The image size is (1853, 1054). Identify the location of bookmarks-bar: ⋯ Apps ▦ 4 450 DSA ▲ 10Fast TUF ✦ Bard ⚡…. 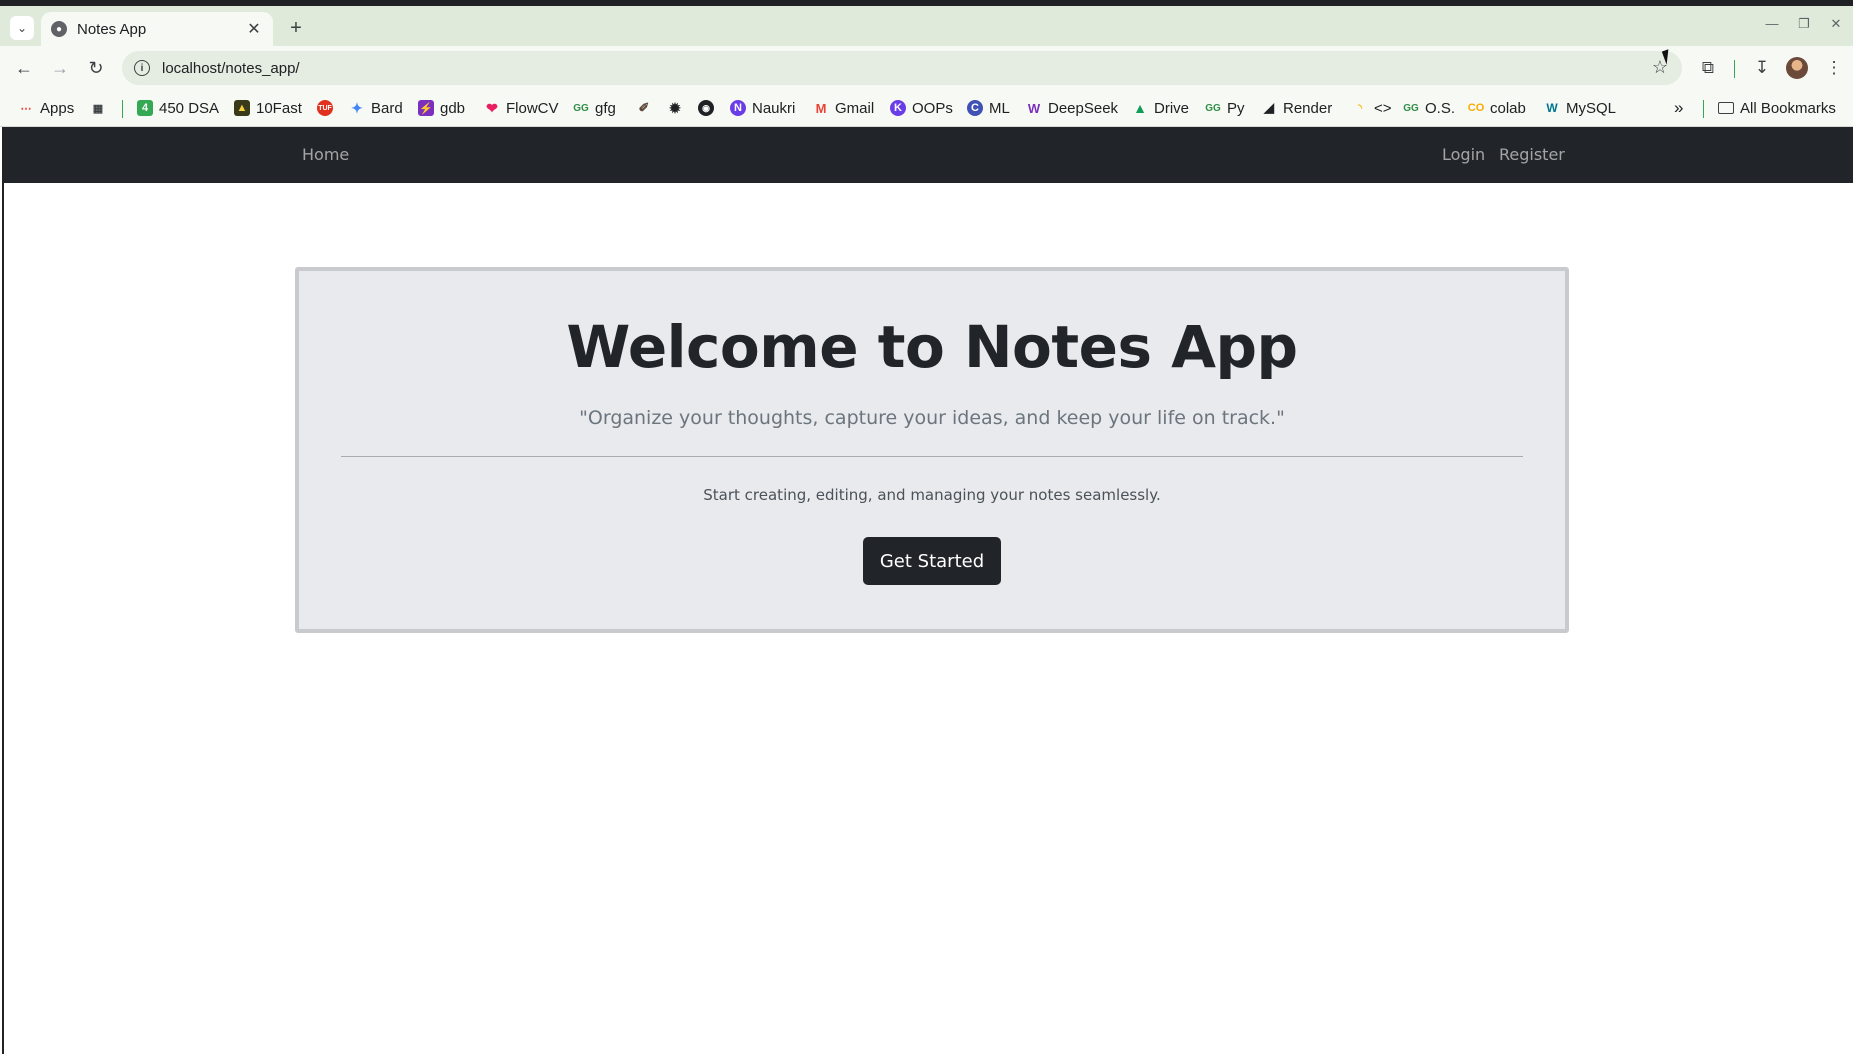
(926, 108).